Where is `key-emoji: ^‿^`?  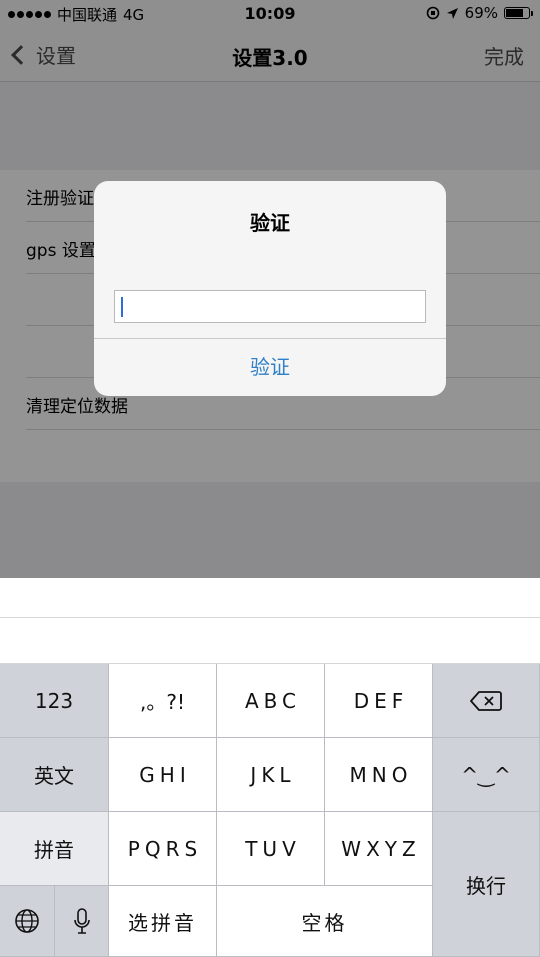 key-emoji: ^‿^ is located at coordinates (486, 775).